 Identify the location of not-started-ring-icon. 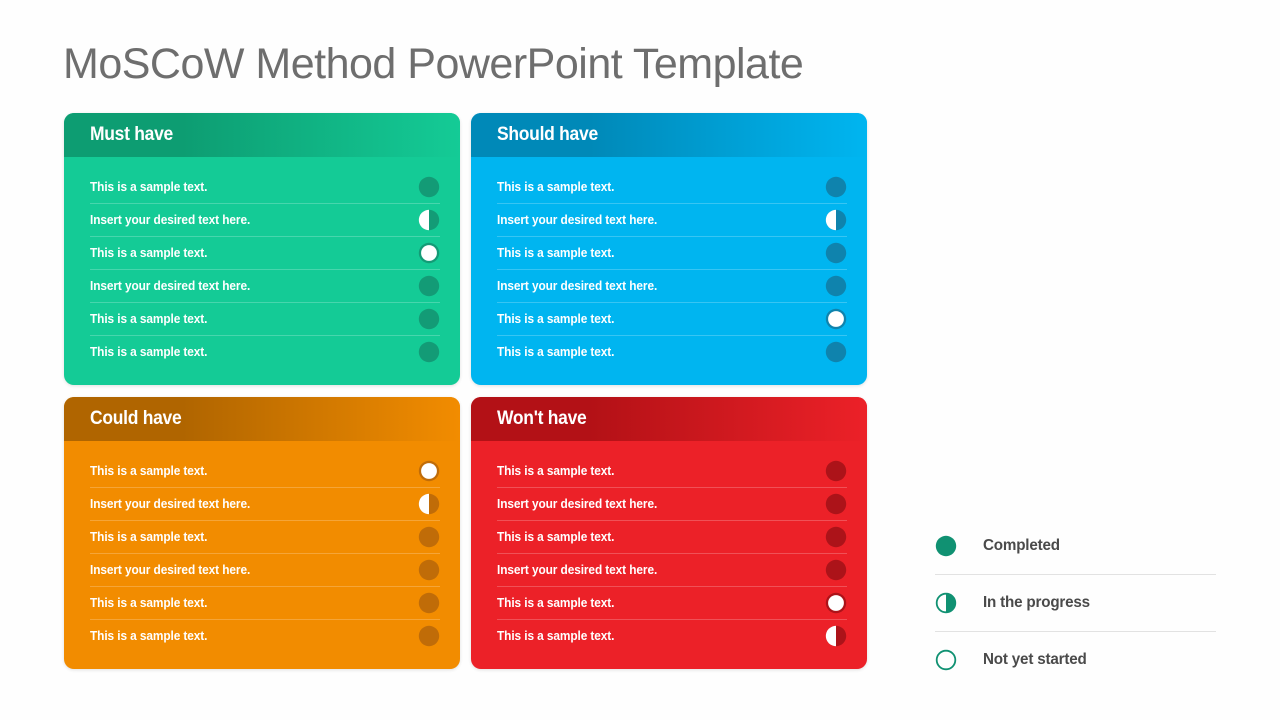
(946, 660).